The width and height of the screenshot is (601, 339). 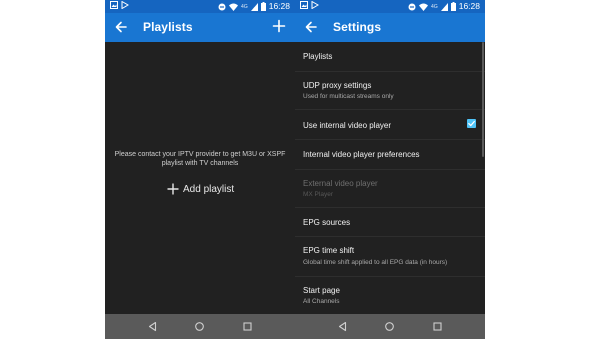 I want to click on setting-start-page: Start page All Channels, so click(x=390, y=295).